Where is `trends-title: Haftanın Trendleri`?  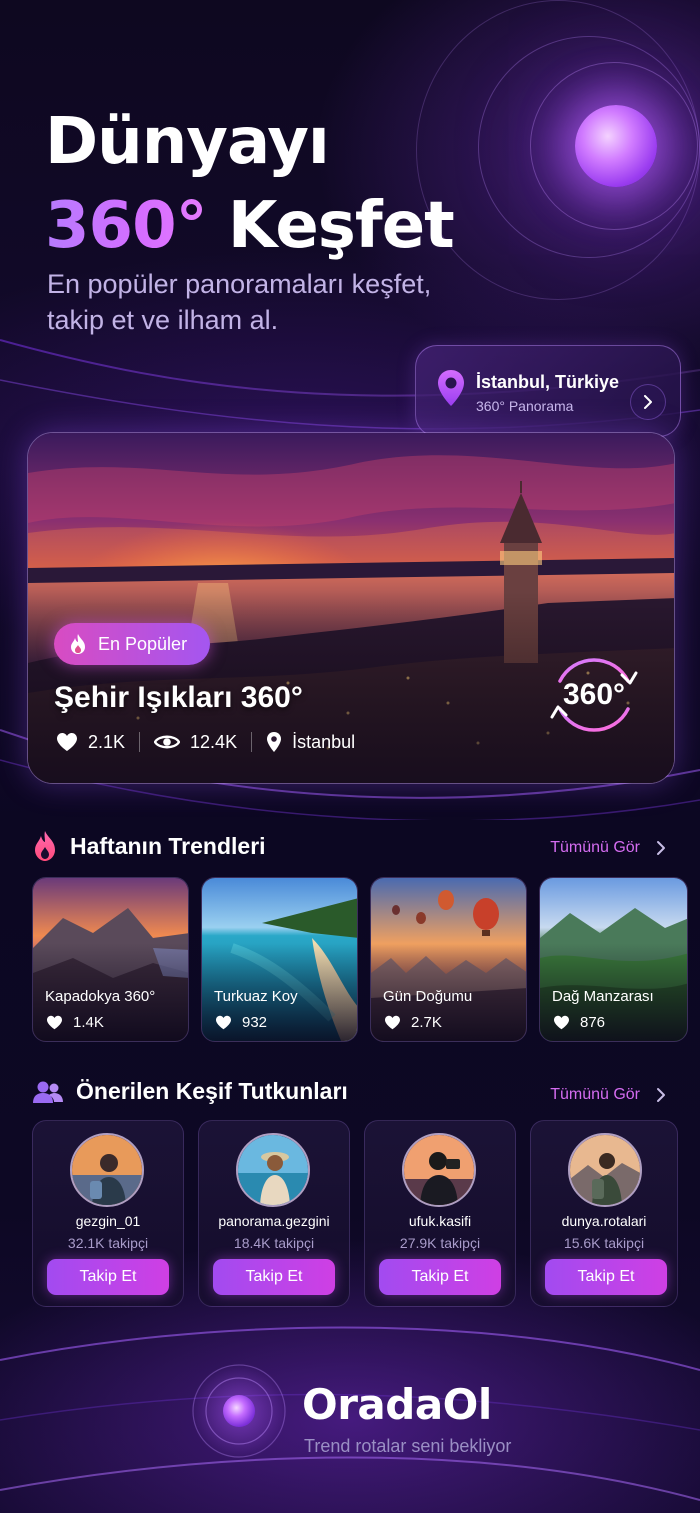 trends-title: Haftanın Trendleri is located at coordinates (168, 845).